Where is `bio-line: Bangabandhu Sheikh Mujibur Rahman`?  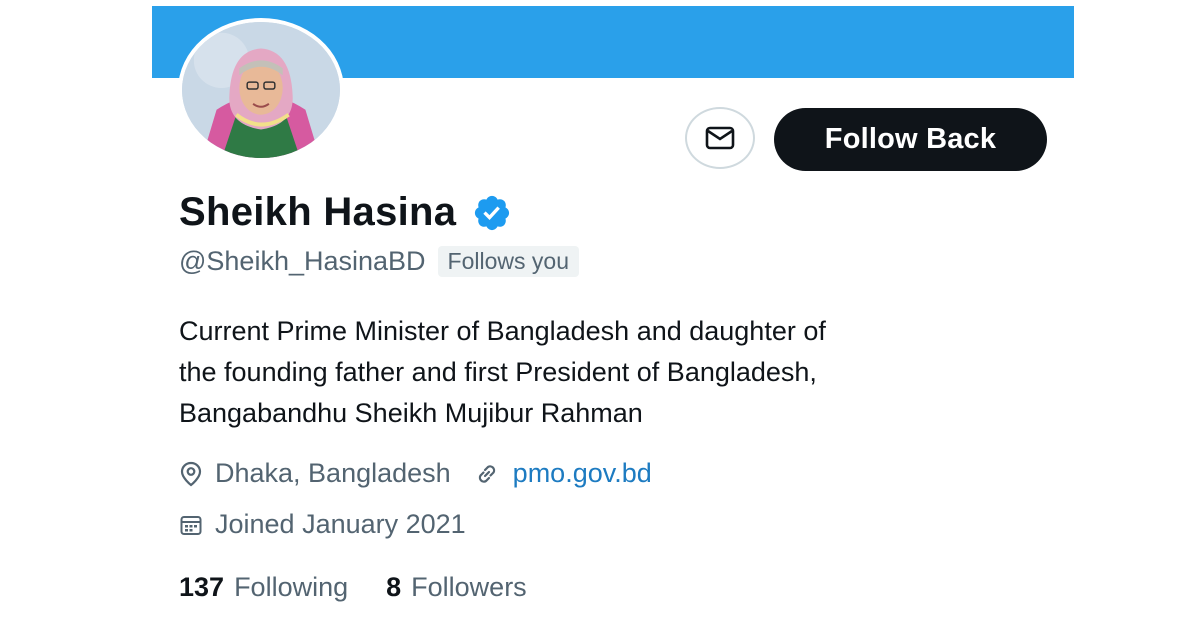 bio-line: Bangabandhu Sheikh Mujibur Rahman is located at coordinates (411, 413).